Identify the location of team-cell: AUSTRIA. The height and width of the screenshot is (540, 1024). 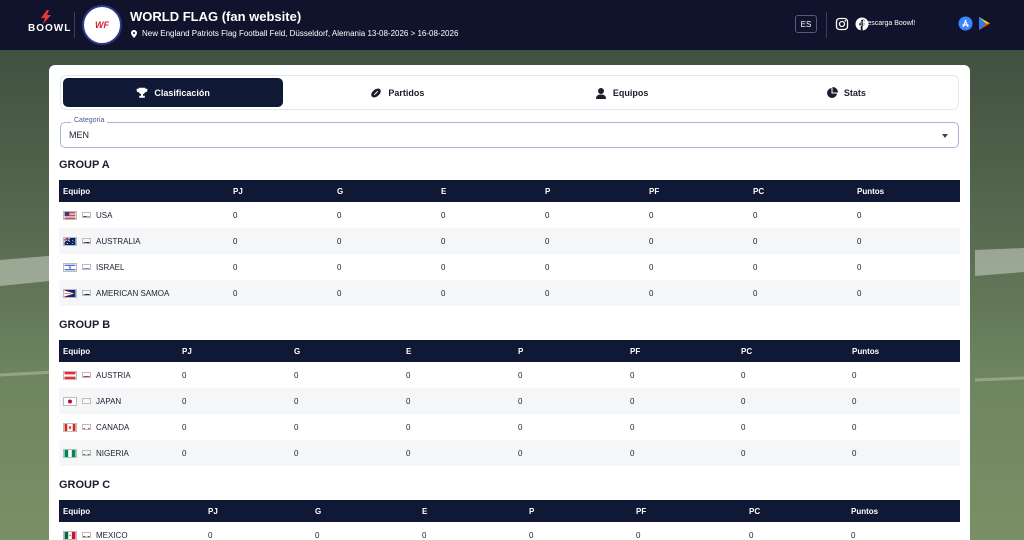
(118, 375).